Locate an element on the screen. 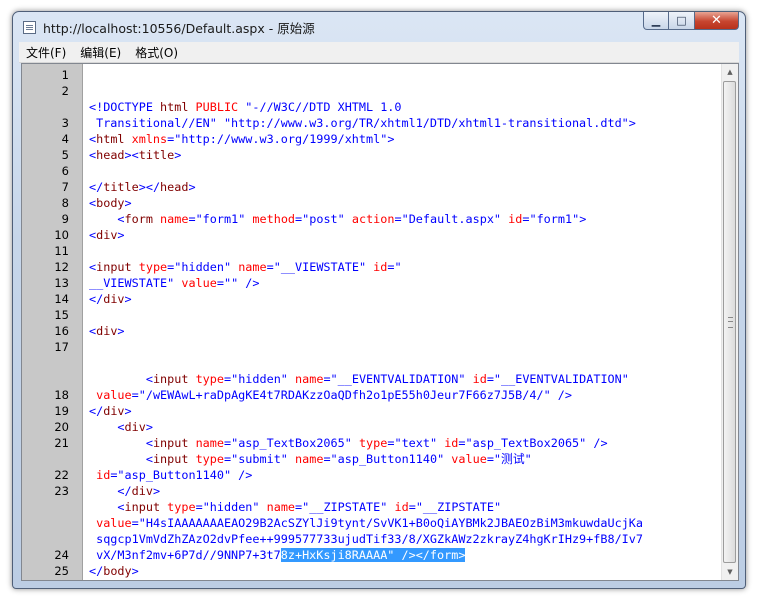 The height and width of the screenshot is (609, 766). source-line: 20 <div> is located at coordinates (372, 427).